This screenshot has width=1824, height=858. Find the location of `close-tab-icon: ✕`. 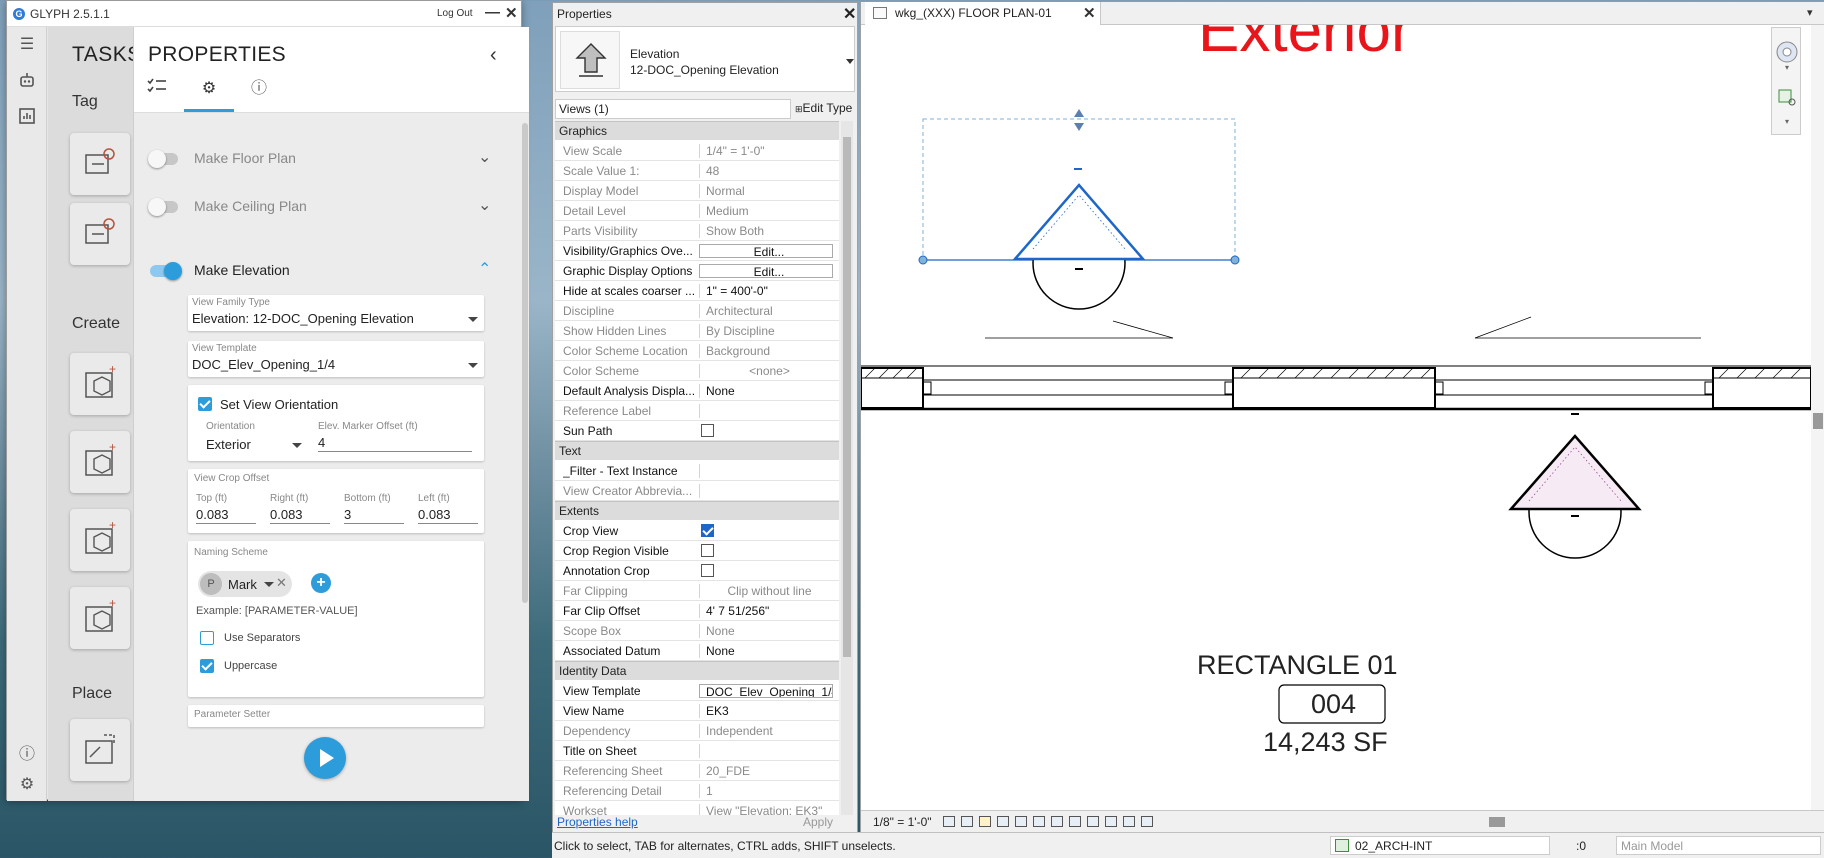

close-tab-icon: ✕ is located at coordinates (1089, 13).